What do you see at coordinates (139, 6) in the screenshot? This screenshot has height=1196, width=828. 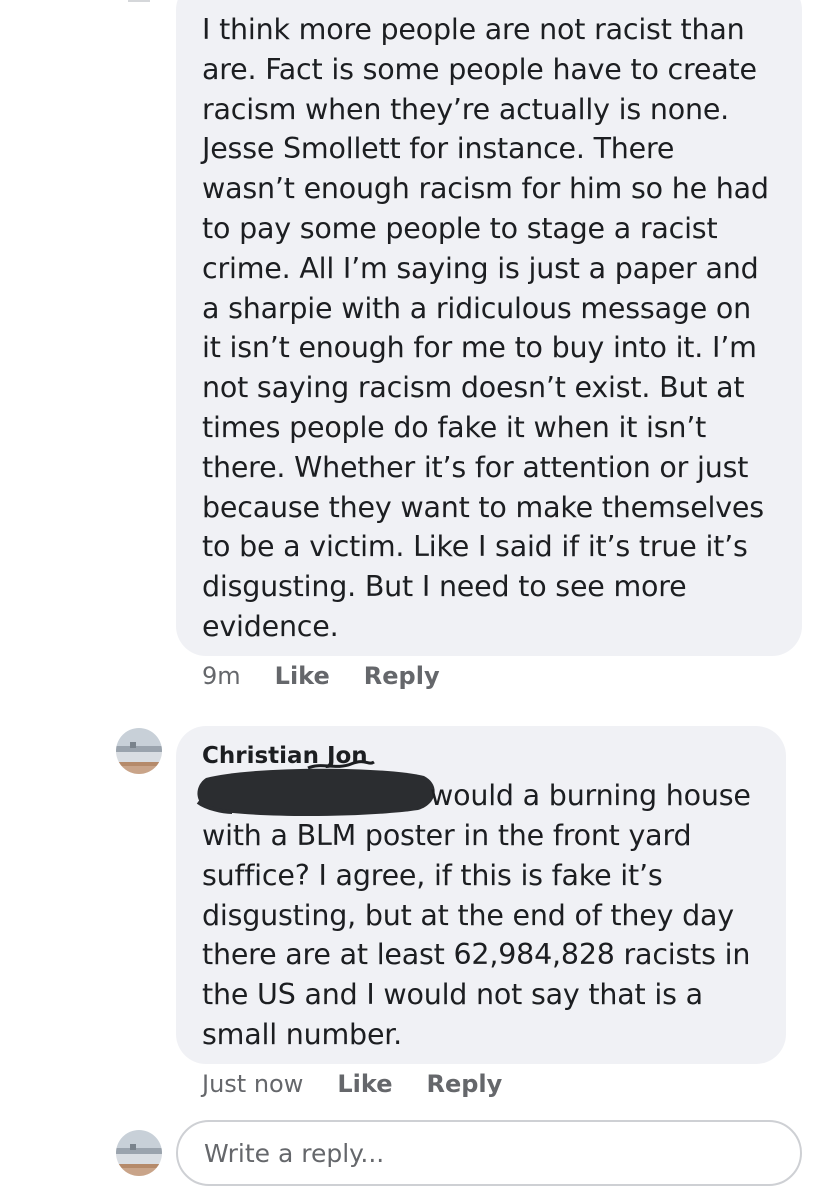 I see `thread-connector-line` at bounding box center [139, 6].